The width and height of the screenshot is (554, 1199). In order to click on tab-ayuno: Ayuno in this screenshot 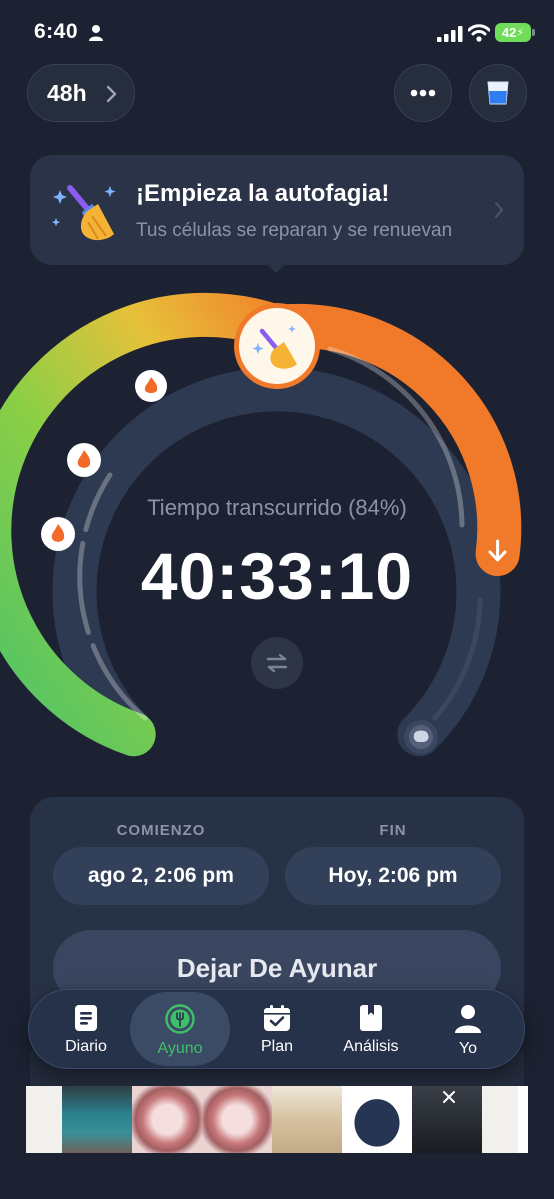, I will do `click(180, 1029)`.